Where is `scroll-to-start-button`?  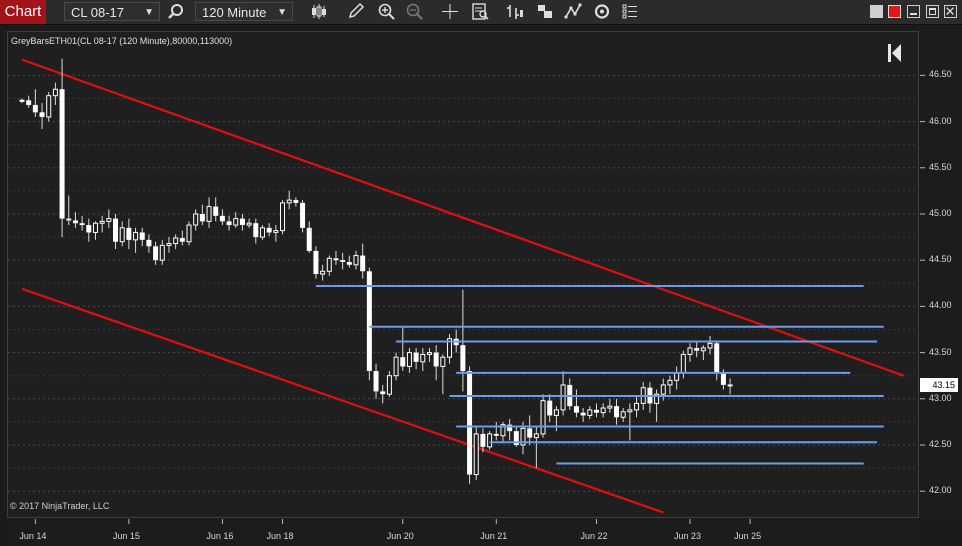
scroll-to-start-button is located at coordinates (895, 53).